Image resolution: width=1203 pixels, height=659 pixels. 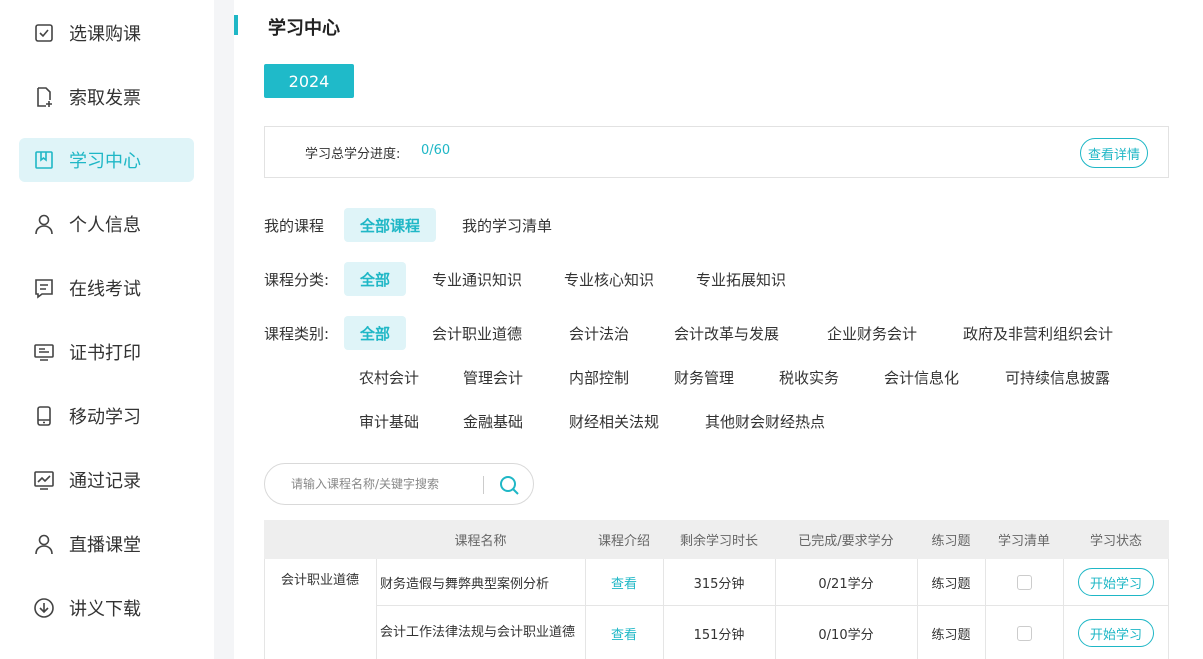 I want to click on search-separator, so click(x=483, y=485).